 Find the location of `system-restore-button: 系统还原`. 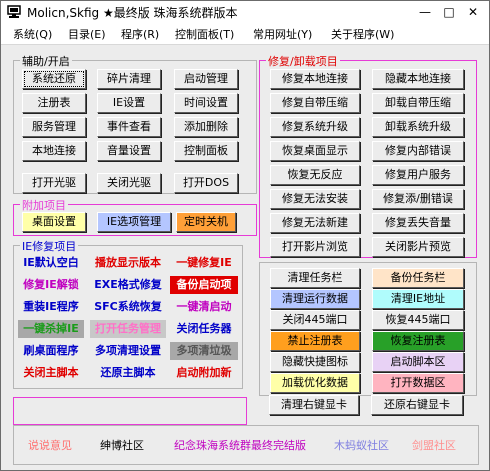

system-restore-button: 系统还原 is located at coordinates (54, 79).